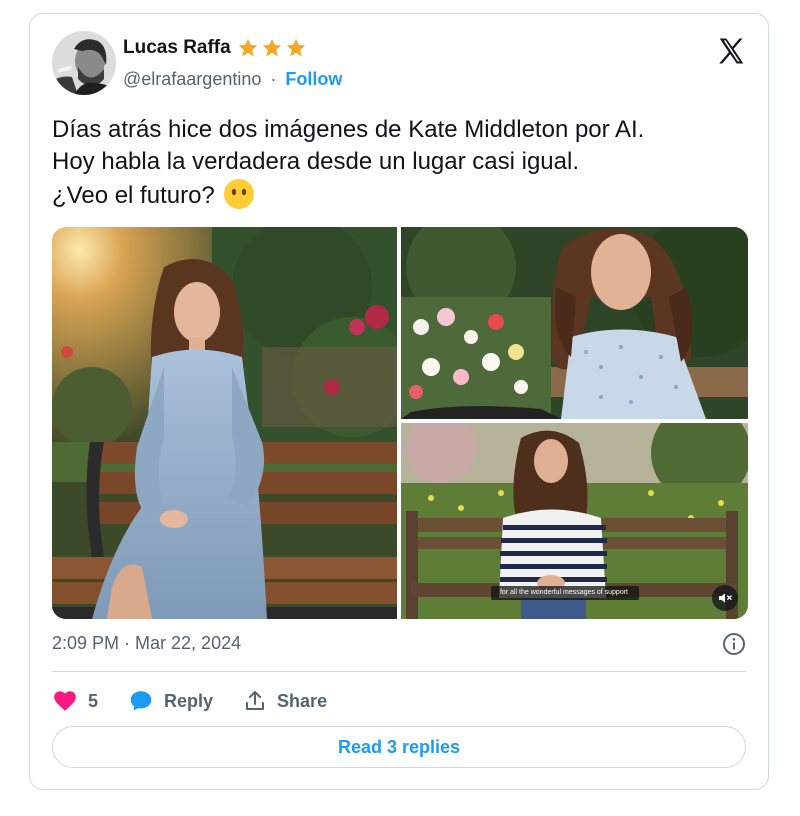 The image size is (800, 816). I want to click on author-name: Lucas Raffa, so click(177, 48).